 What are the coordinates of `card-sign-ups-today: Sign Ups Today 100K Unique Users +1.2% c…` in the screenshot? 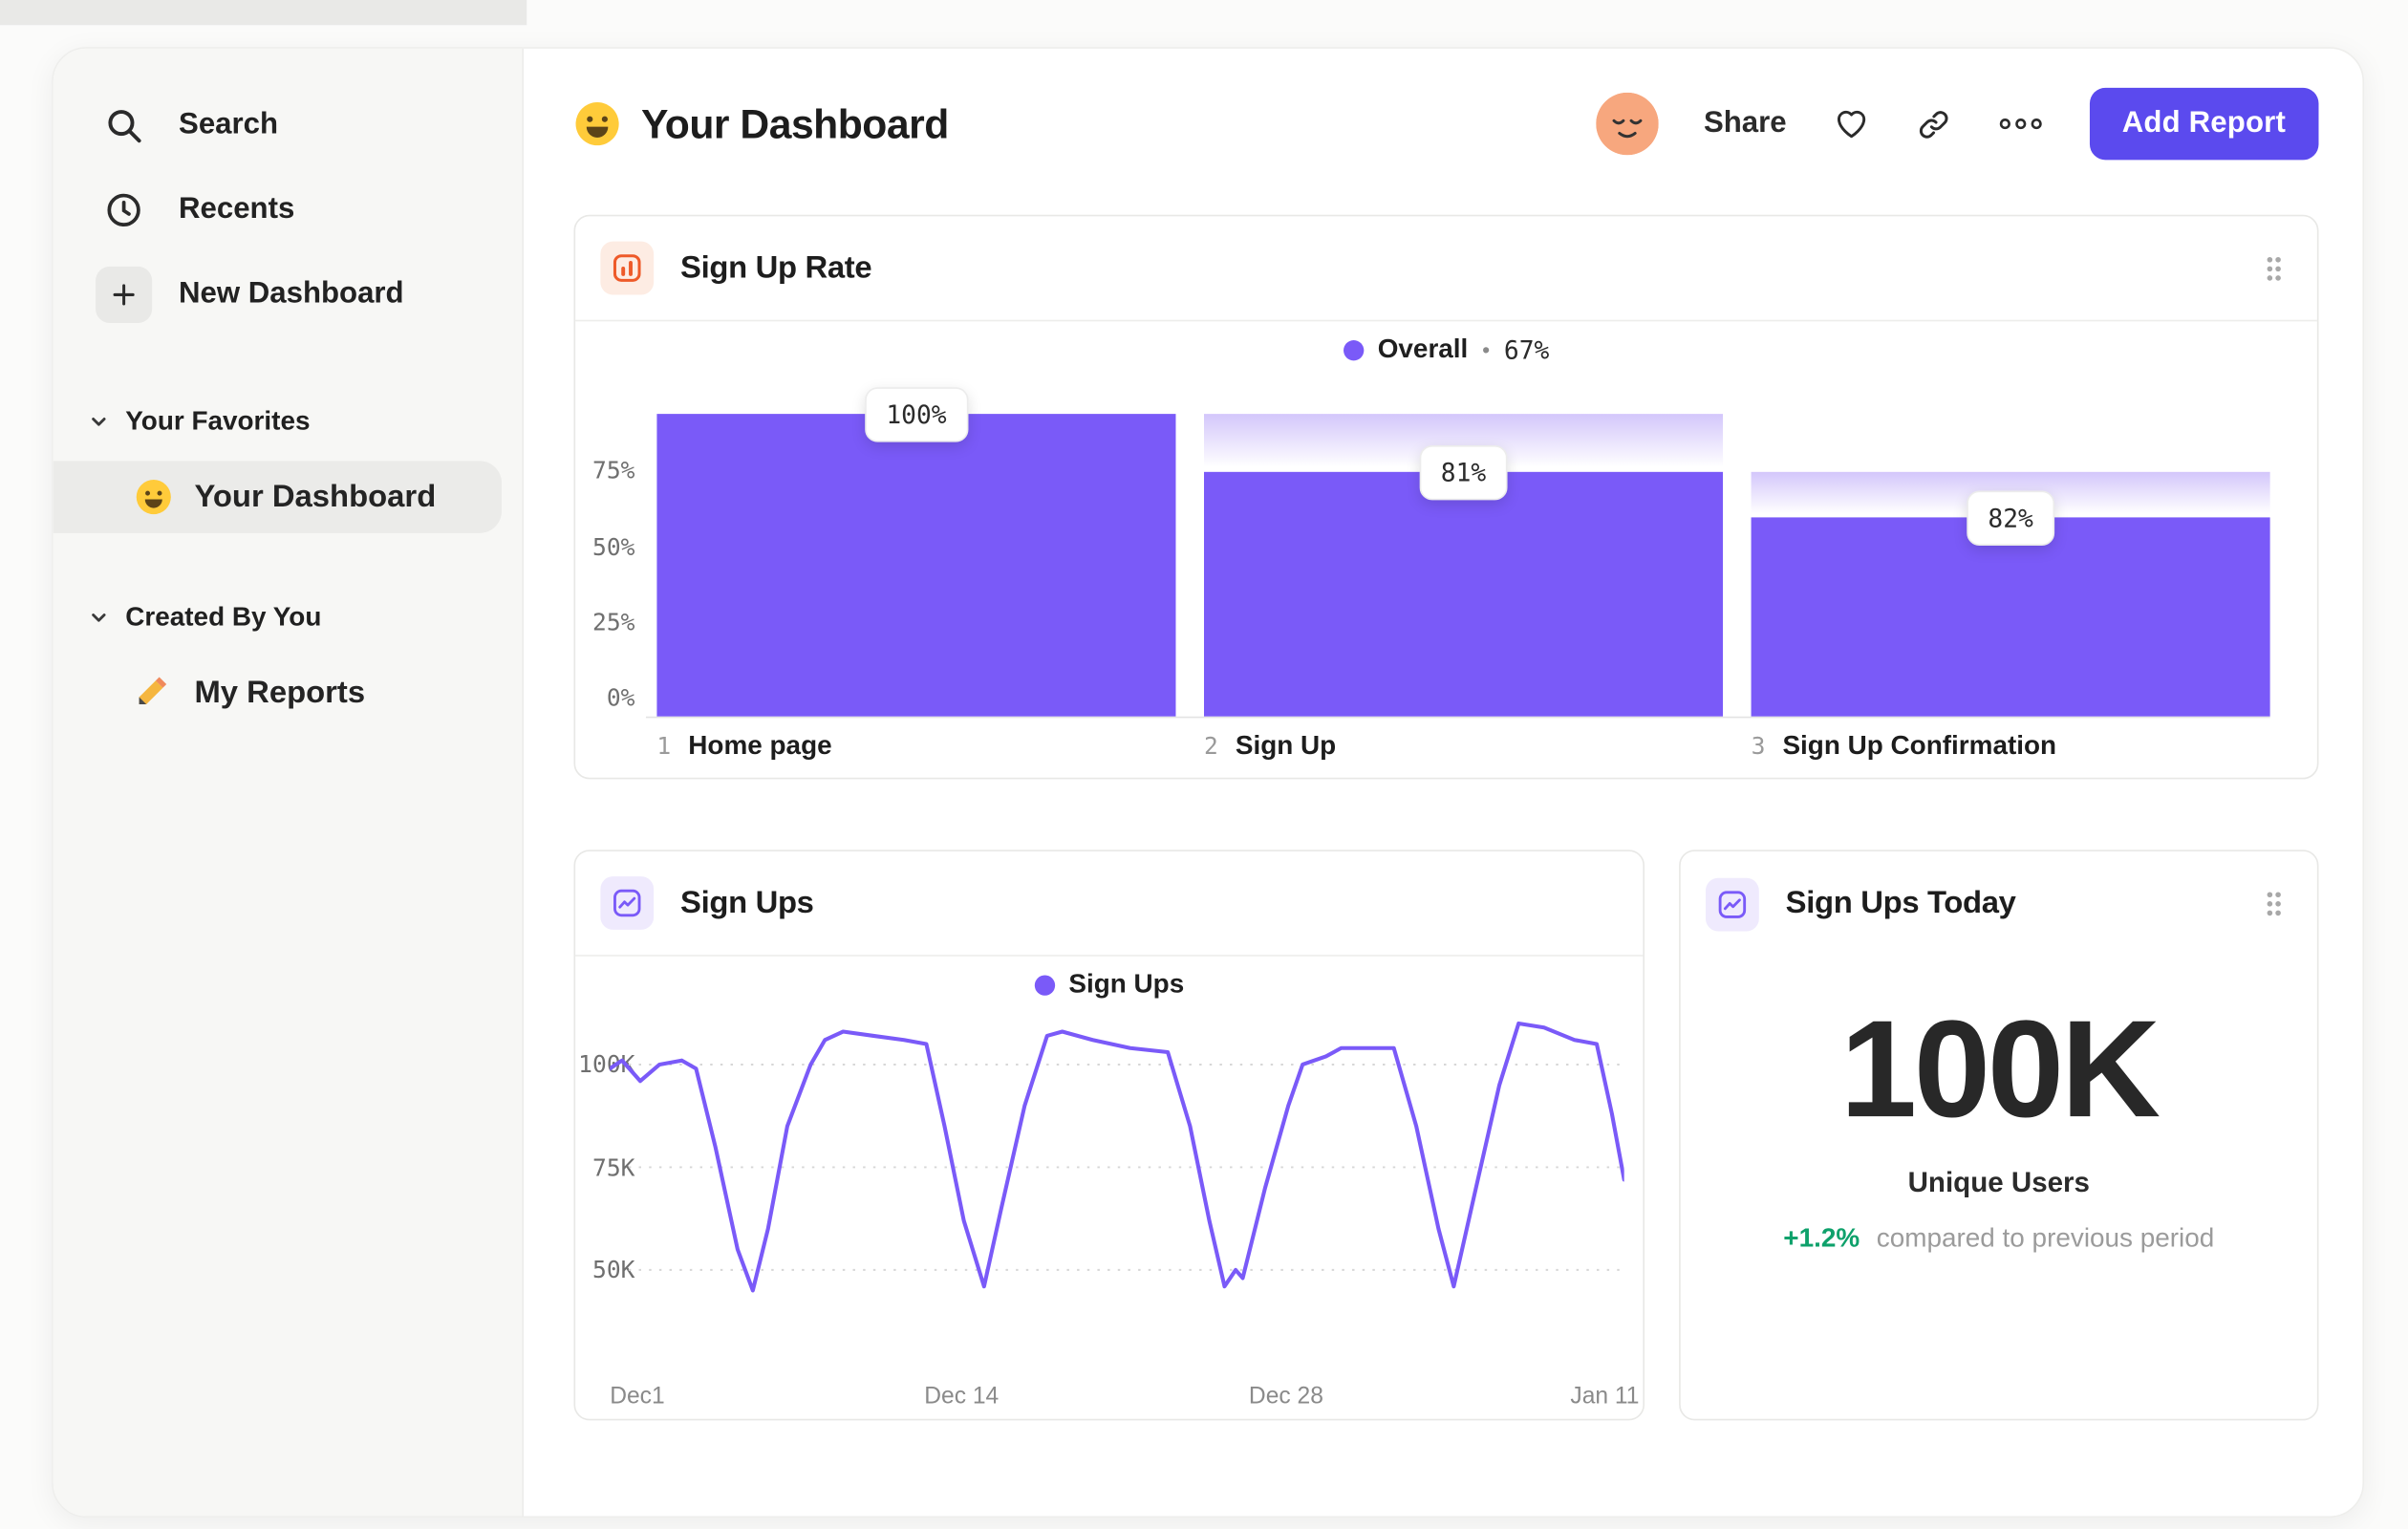 It's located at (1999, 1135).